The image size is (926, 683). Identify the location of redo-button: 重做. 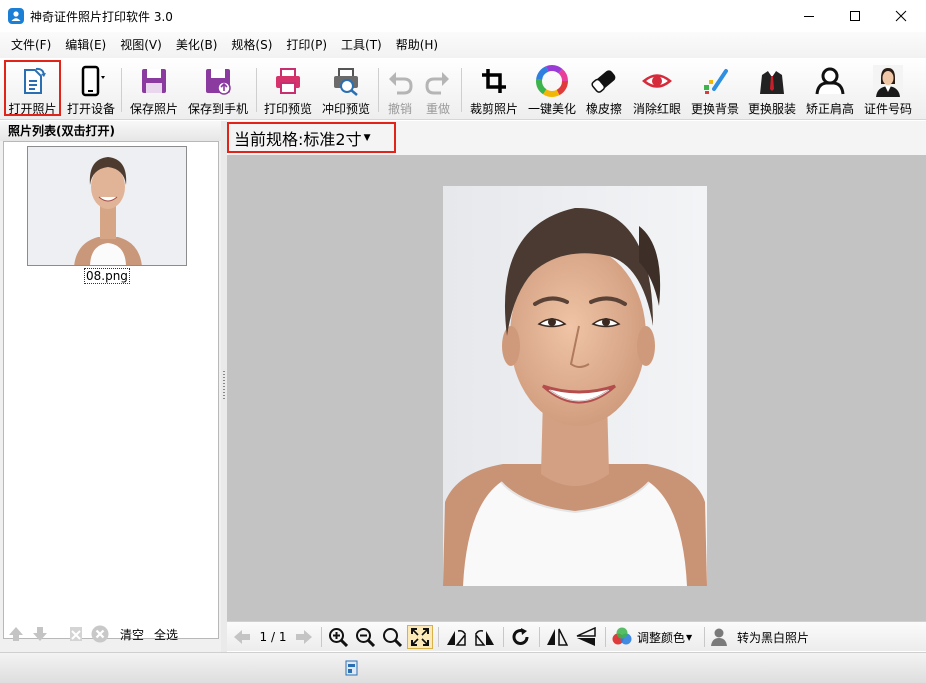
(438, 88).